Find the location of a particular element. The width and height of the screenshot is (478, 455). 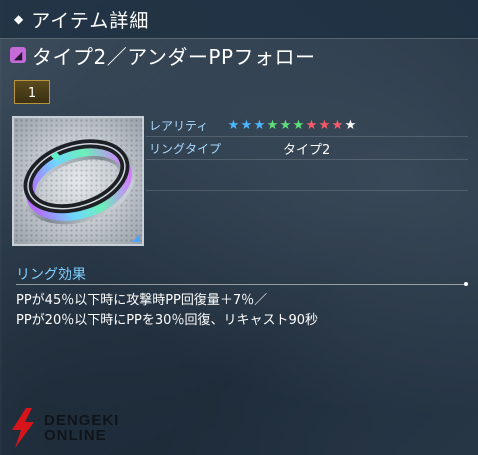

ring-image-icon is located at coordinates (79, 182).